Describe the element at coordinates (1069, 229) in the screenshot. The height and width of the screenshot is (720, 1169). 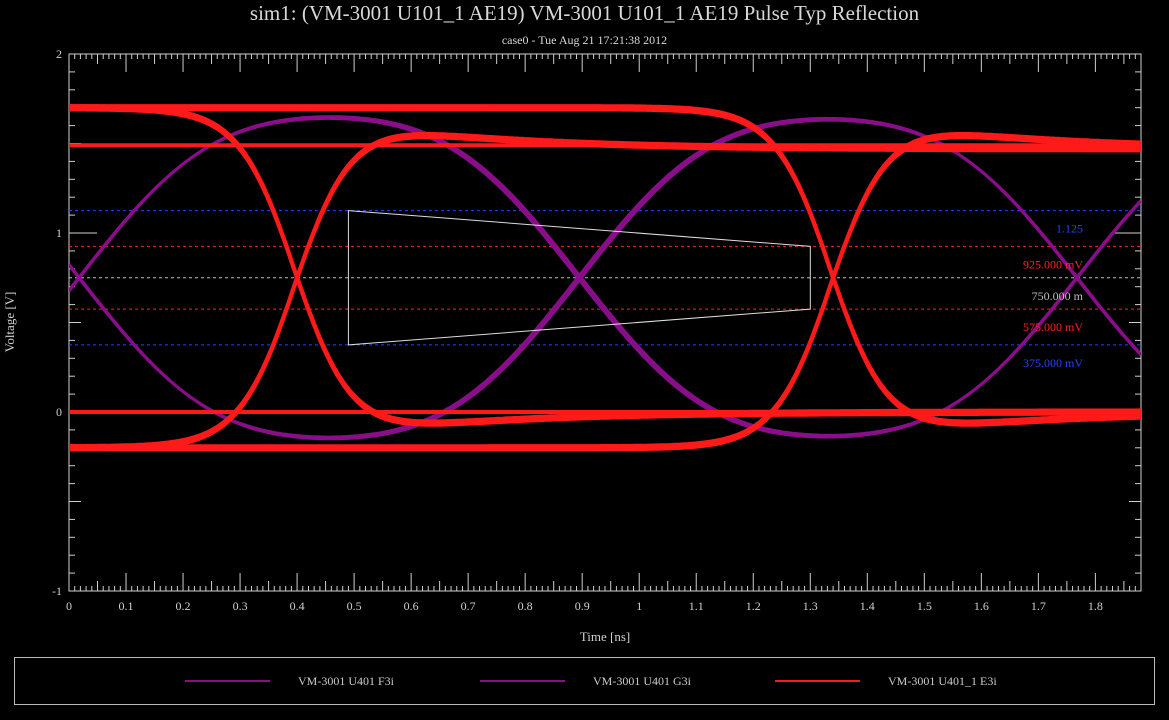
I see `reference-label: 1.125` at that location.